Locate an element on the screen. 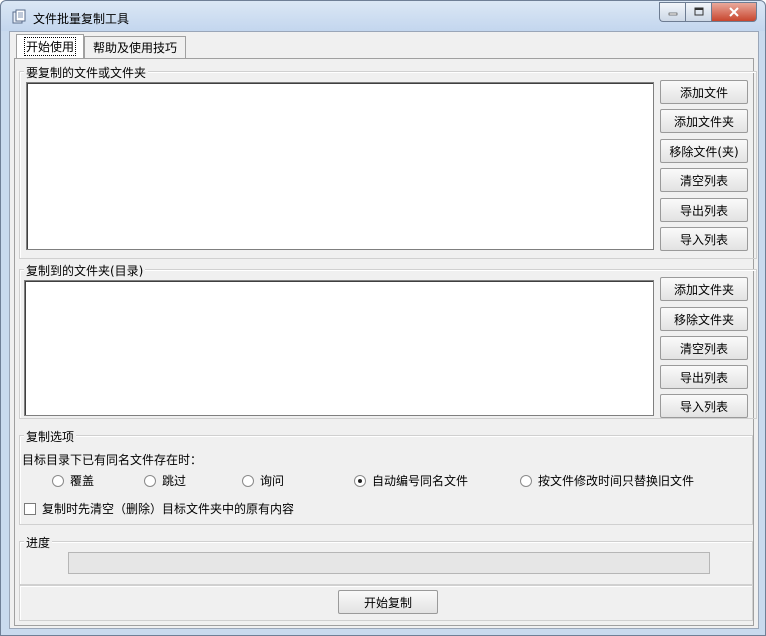  tab-strip: 开始使用 帮助及使用技巧 is located at coordinates (101, 46).